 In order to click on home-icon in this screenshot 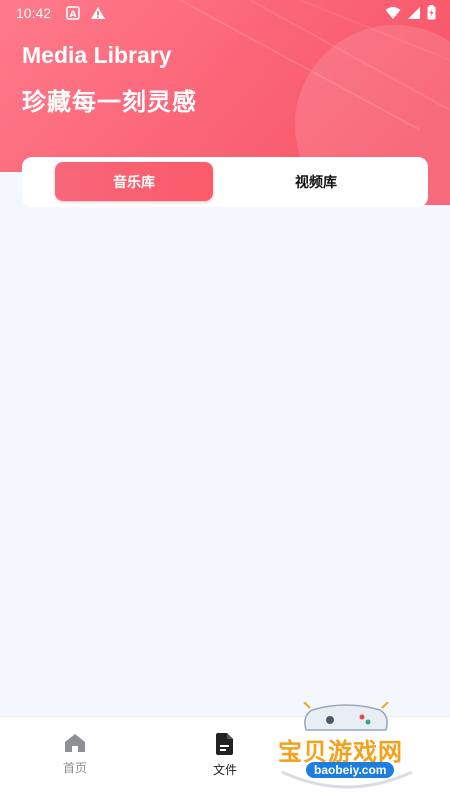, I will do `click(75, 743)`.